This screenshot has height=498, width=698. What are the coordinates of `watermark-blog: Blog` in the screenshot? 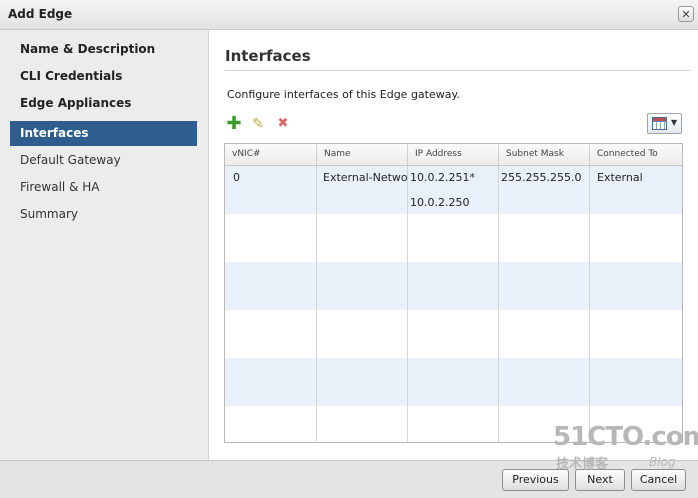 It's located at (662, 462).